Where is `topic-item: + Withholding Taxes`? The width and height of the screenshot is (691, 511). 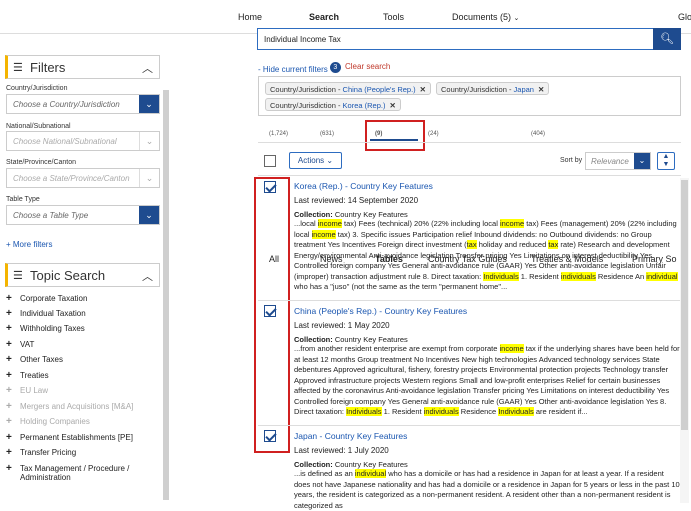
topic-item: + Withholding Taxes is located at coordinates (45, 328).